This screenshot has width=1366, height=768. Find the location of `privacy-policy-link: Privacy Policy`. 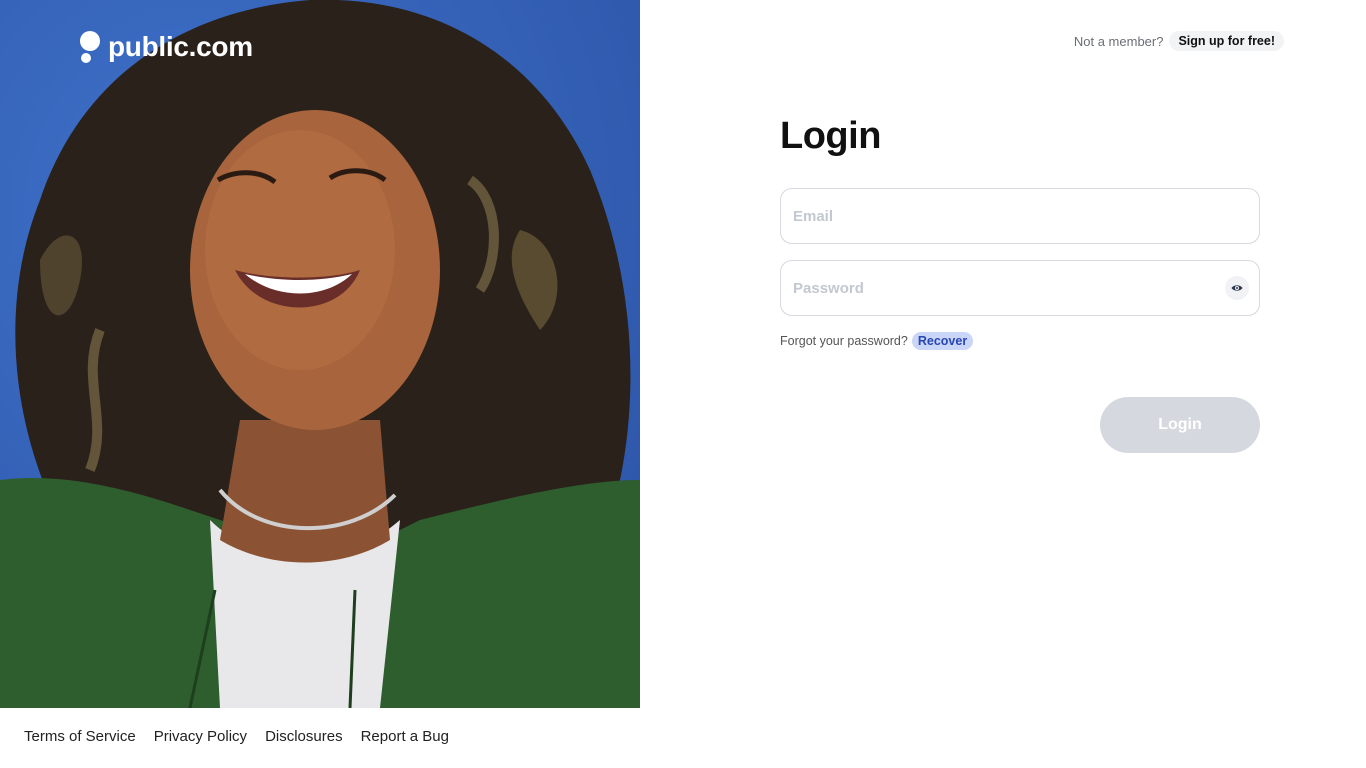

privacy-policy-link: Privacy Policy is located at coordinates (200, 736).